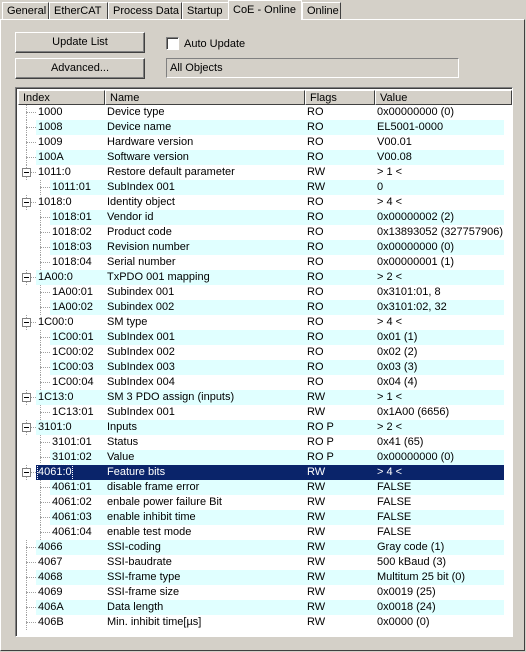 This screenshot has height=652, width=526. What do you see at coordinates (265, 607) in the screenshot?
I see `table-row: 406A Data length RW 0x0018 (24)` at bounding box center [265, 607].